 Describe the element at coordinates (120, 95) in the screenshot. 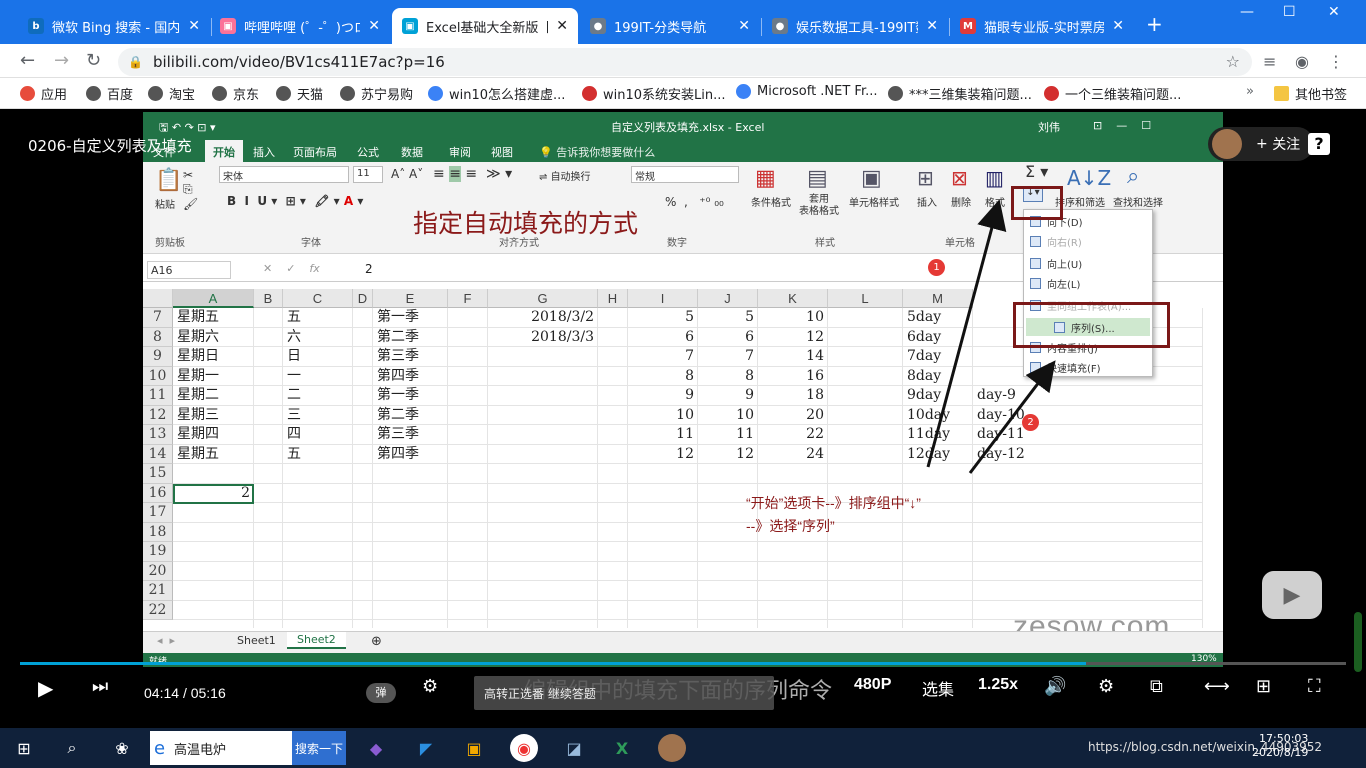

I see `bookmark-label: 百度` at that location.